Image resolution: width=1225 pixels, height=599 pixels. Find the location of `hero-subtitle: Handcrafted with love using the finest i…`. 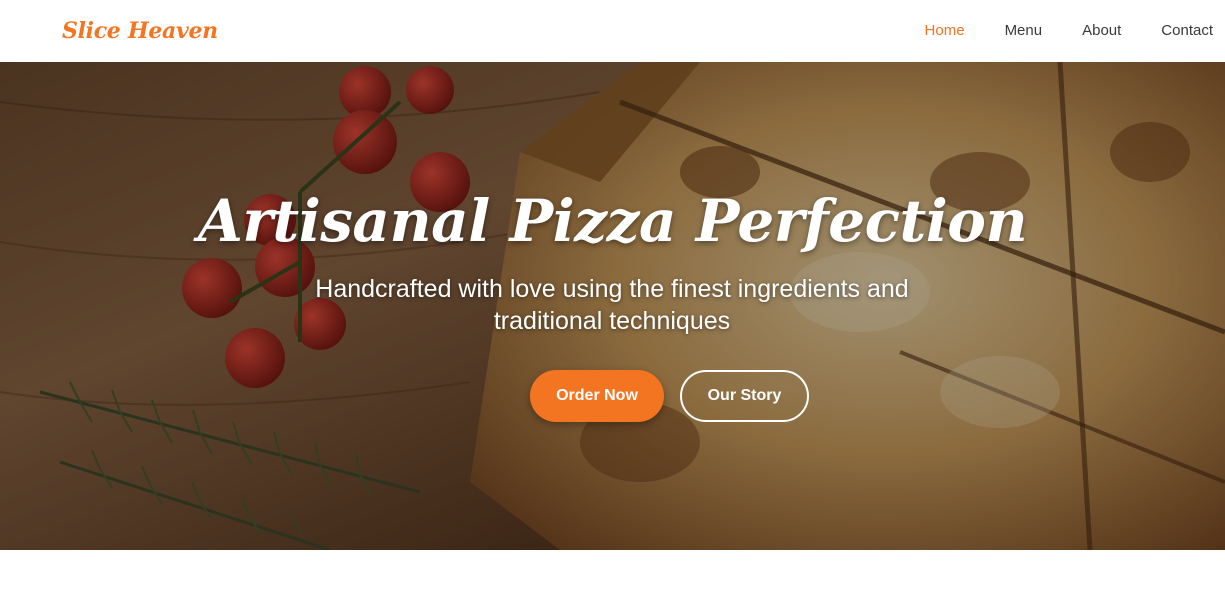

hero-subtitle: Handcrafted with love using the finest i… is located at coordinates (612, 305).